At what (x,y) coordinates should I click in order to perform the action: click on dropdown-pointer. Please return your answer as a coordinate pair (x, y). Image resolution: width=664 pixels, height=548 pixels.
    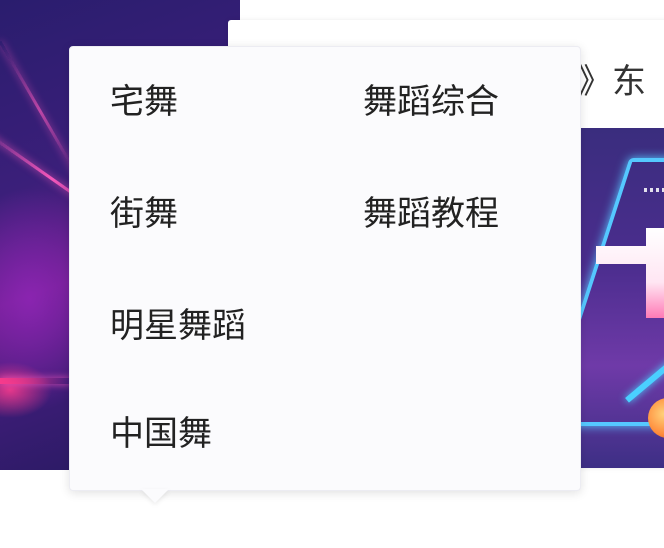
    Looking at the image, I should click on (155, 496).